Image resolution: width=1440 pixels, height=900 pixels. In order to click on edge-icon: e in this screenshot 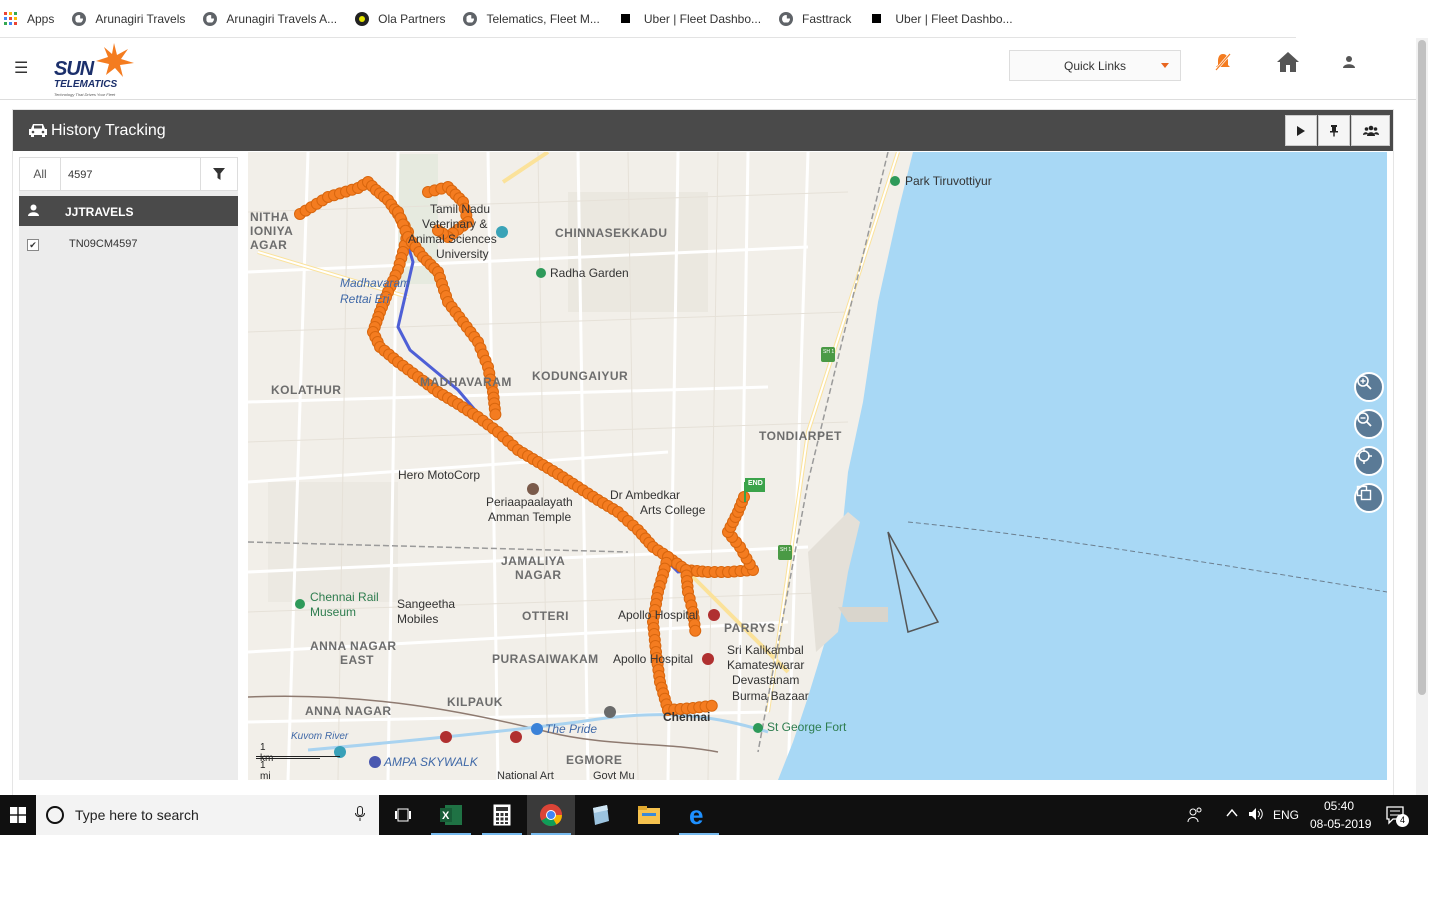, I will do `click(696, 815)`.